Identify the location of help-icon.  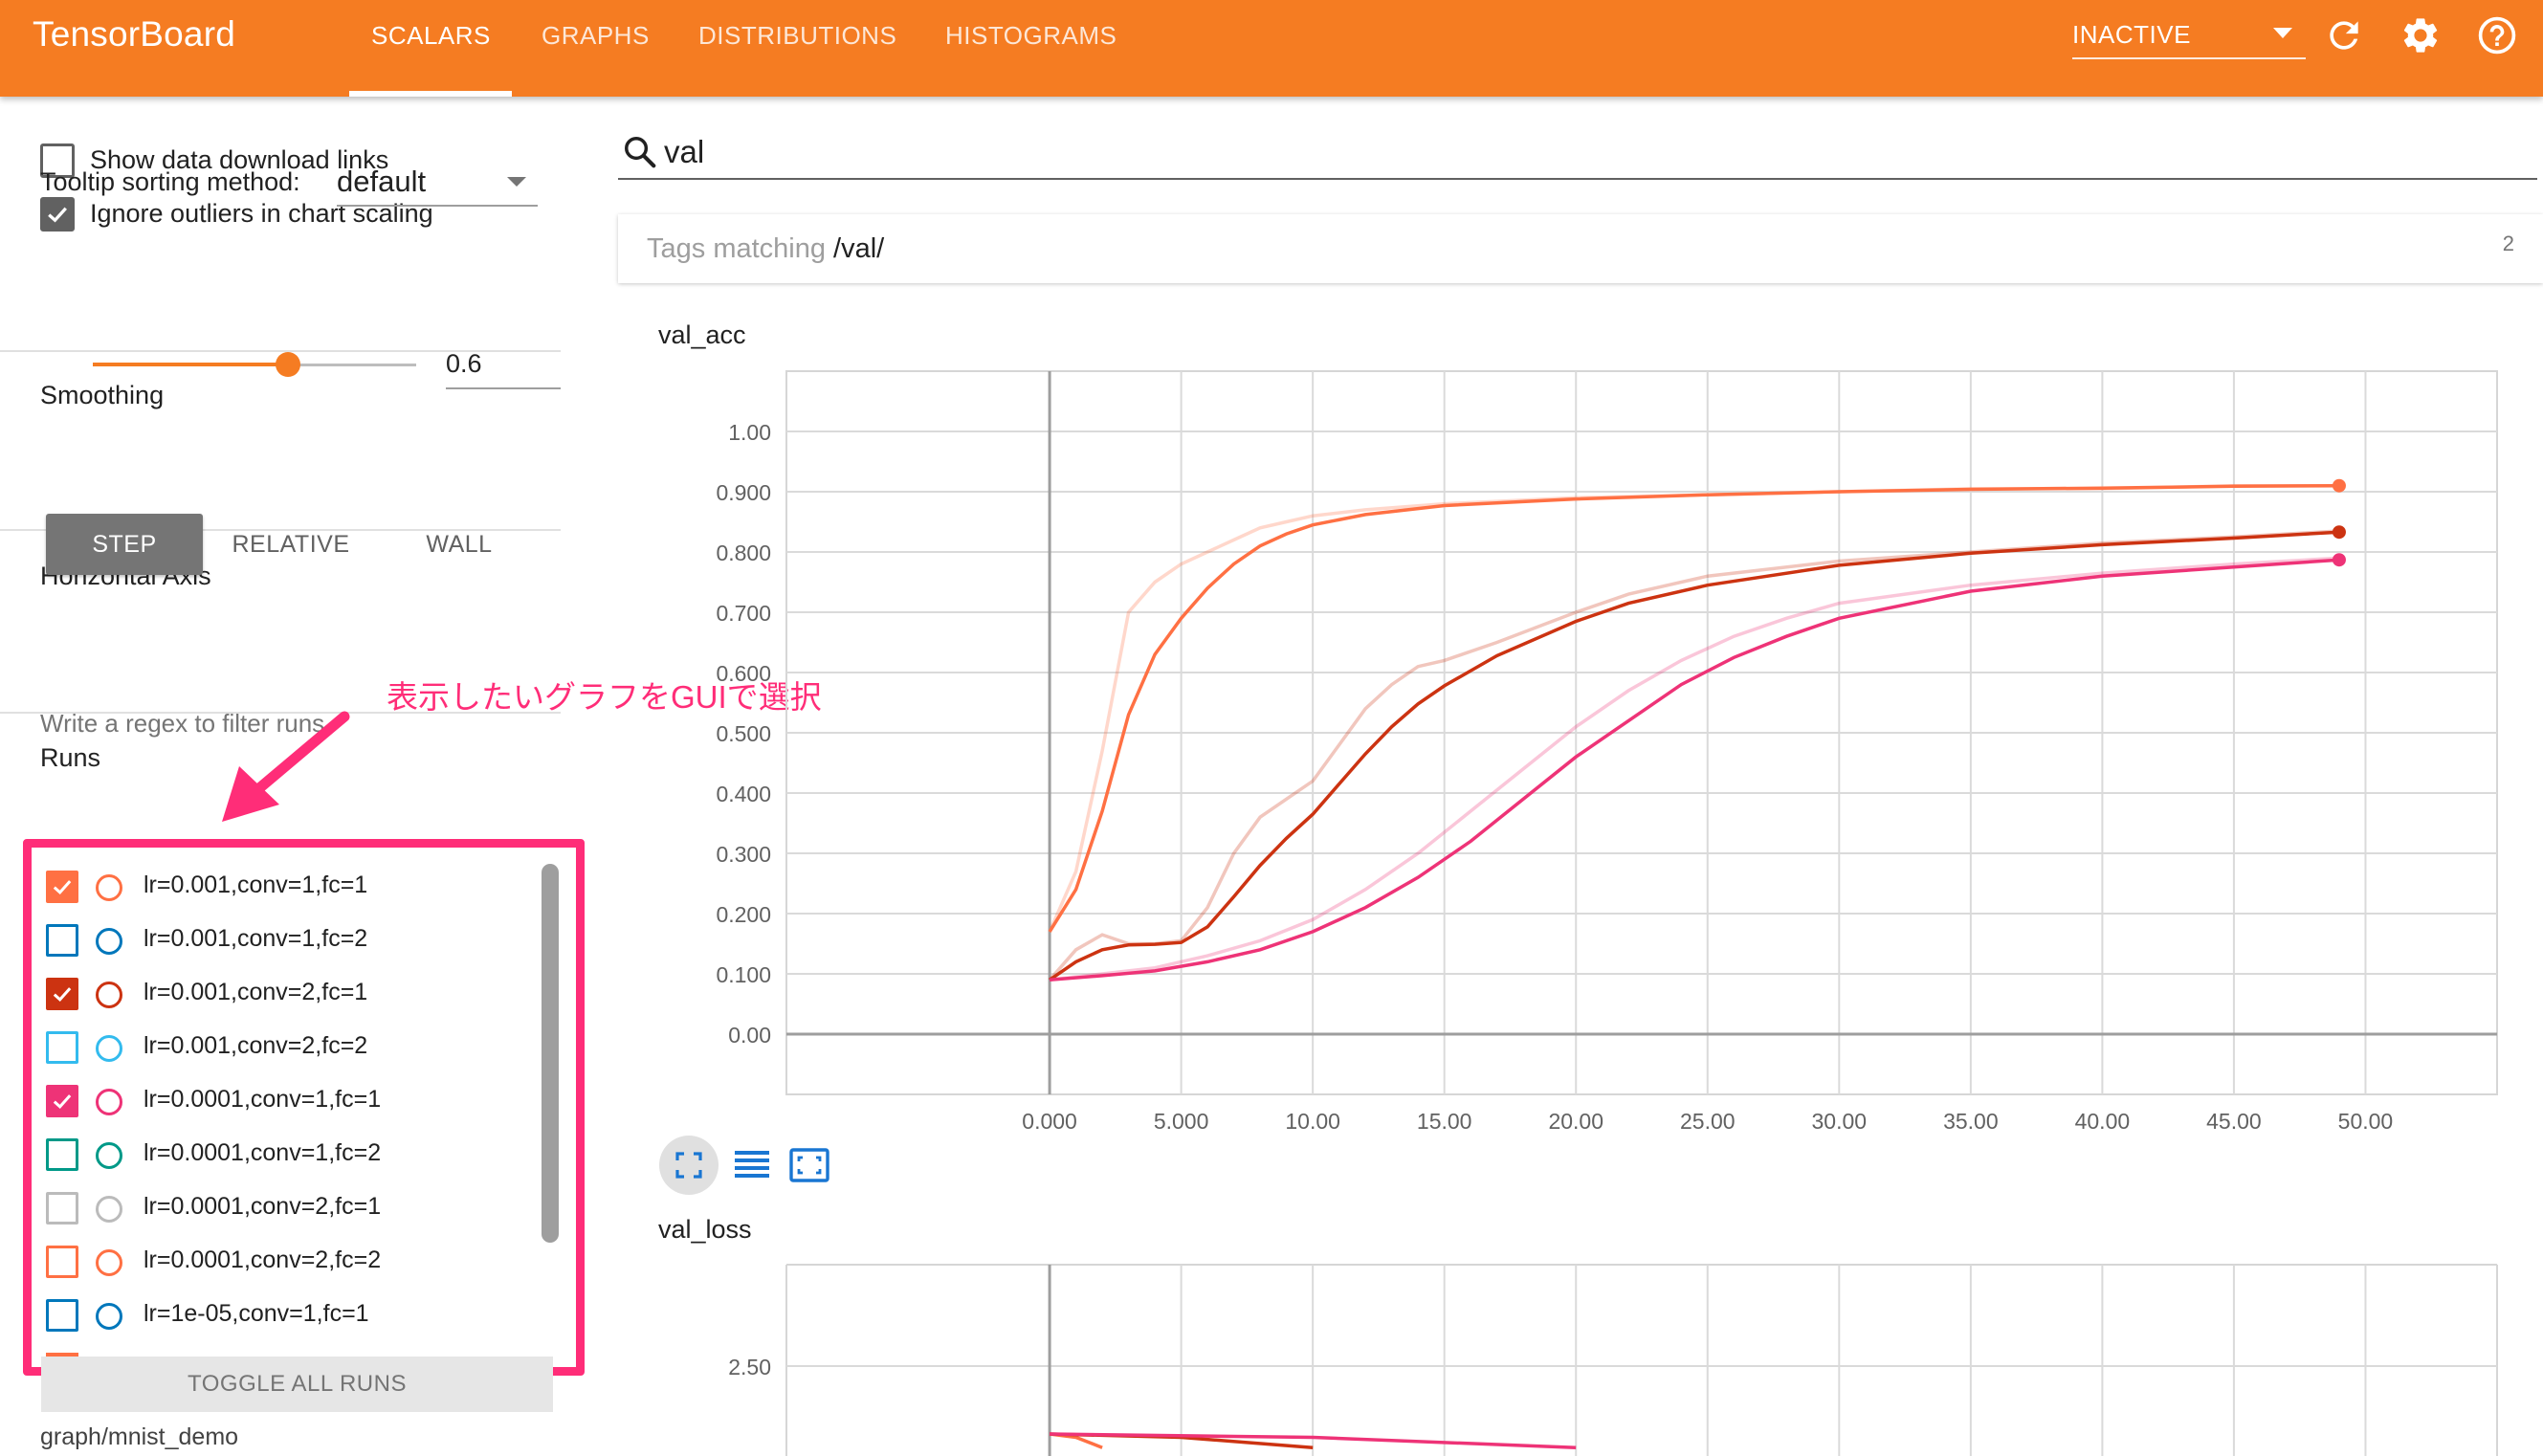
(2497, 35).